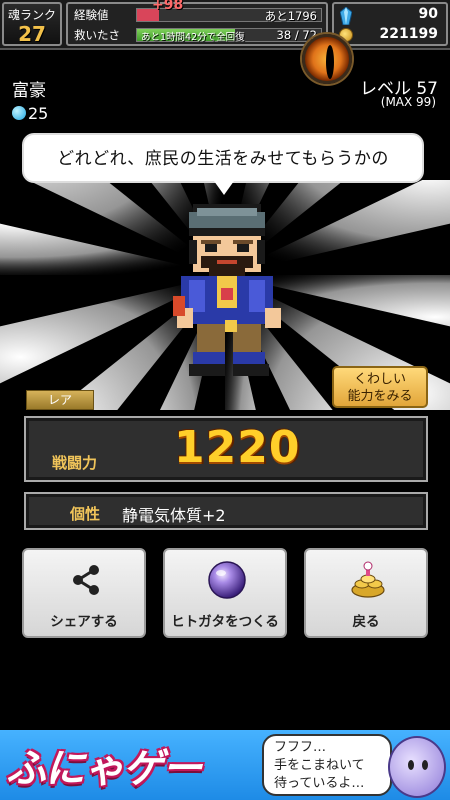 The width and height of the screenshot is (450, 800). Describe the element at coordinates (60, 400) in the screenshot. I see `rarity-badge: レア` at that location.